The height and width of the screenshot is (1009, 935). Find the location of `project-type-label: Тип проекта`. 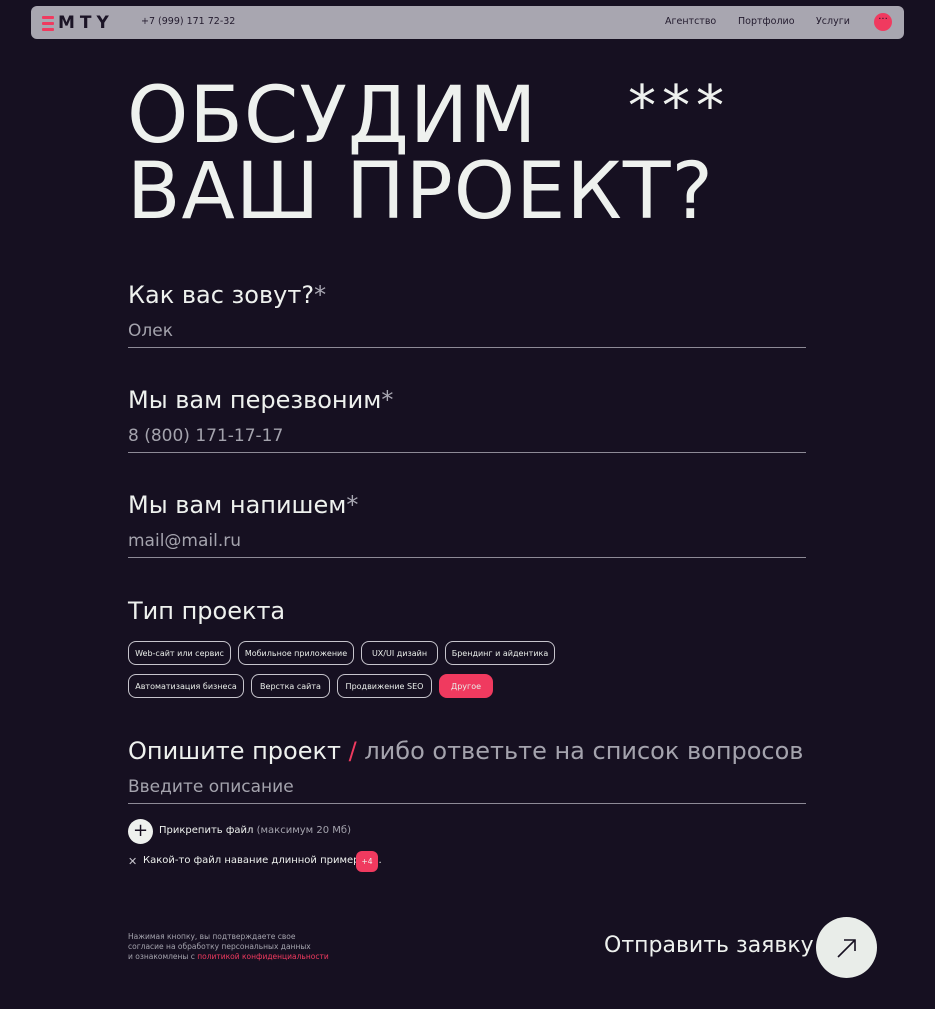

project-type-label: Тип проекта is located at coordinates (207, 611).